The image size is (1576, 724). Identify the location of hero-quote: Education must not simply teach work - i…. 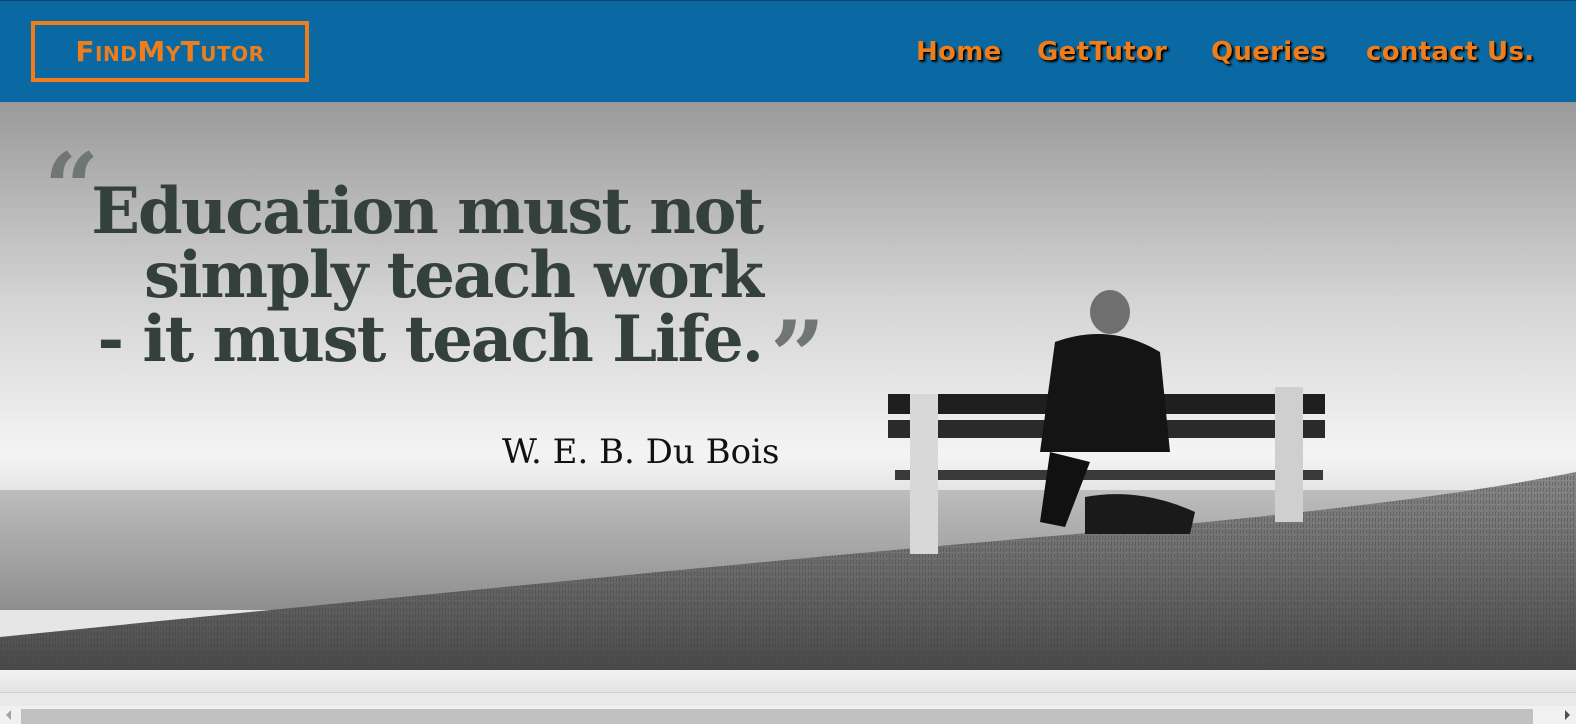
(382, 275).